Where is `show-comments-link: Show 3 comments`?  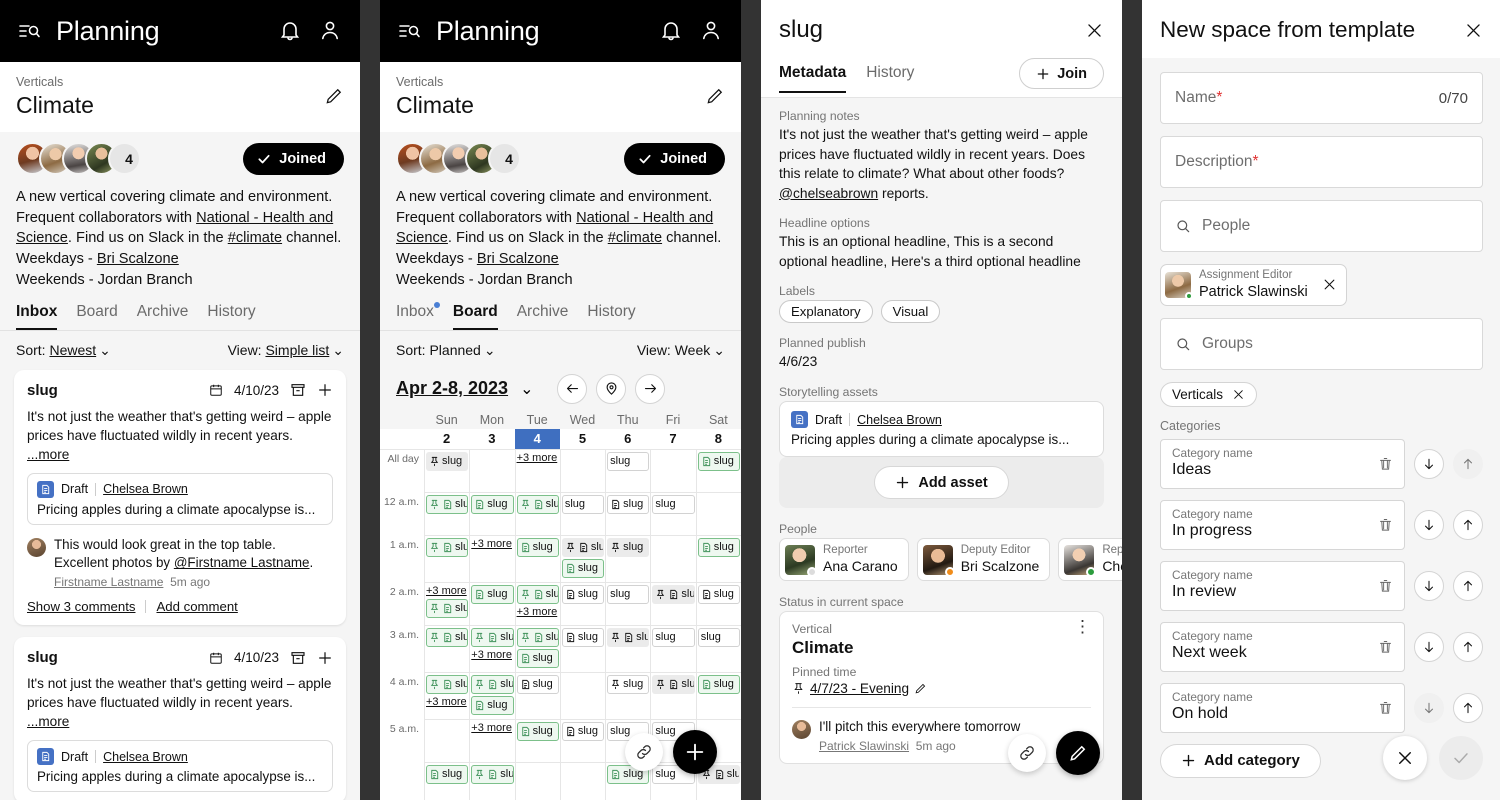
show-comments-link: Show 3 comments is located at coordinates (81, 606).